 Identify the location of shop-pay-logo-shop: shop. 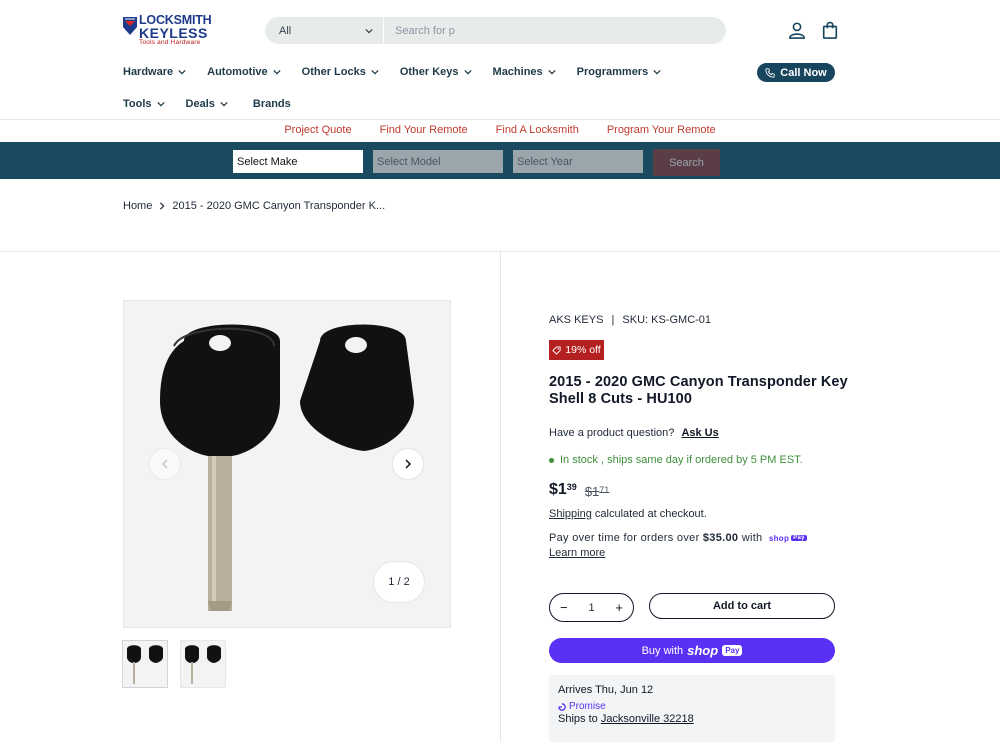
(779, 538).